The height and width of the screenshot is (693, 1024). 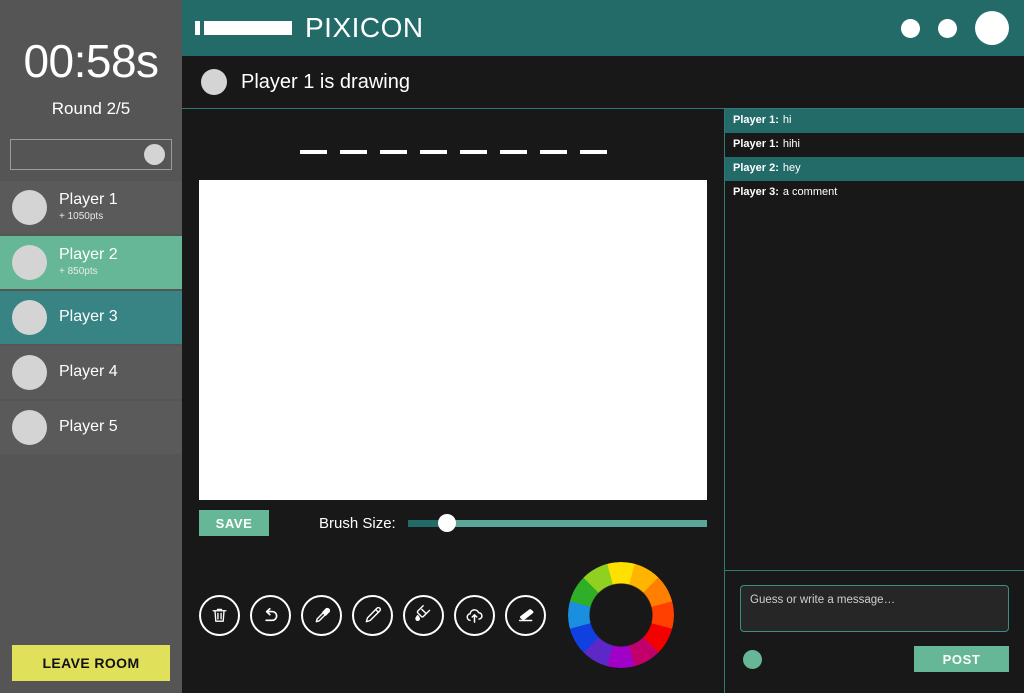 What do you see at coordinates (603, 28) in the screenshot?
I see `top-bar: PIXICON` at bounding box center [603, 28].